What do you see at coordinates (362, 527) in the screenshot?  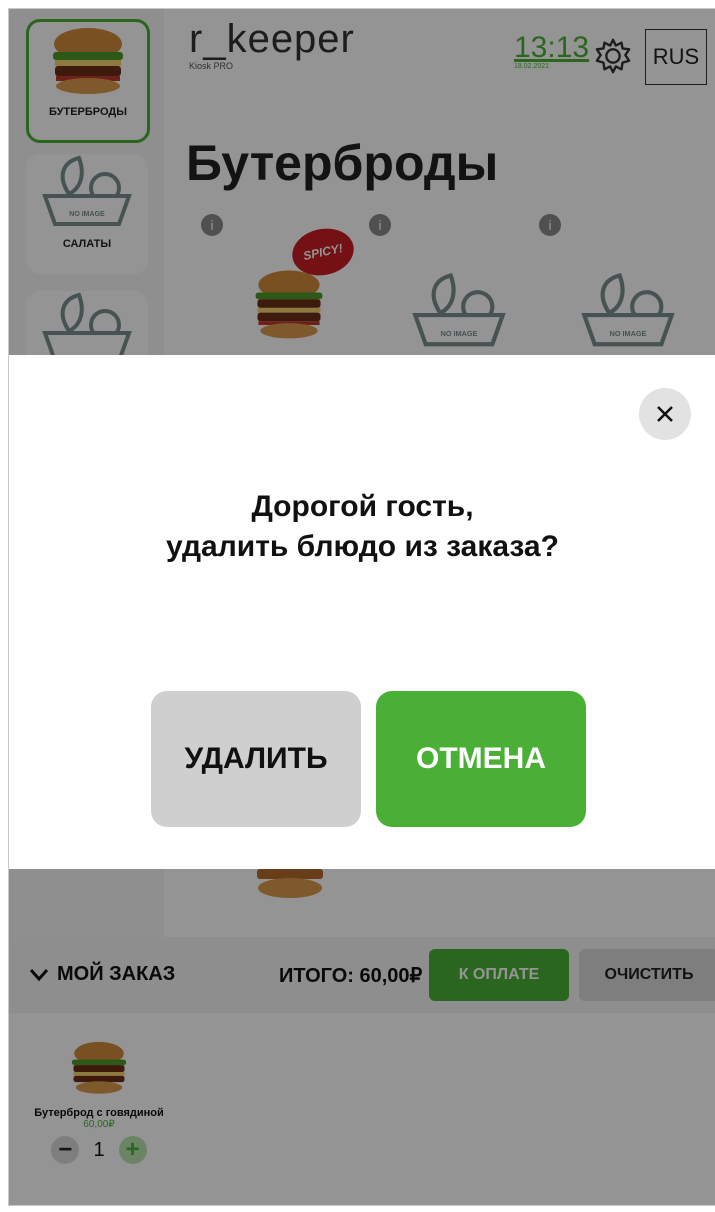 I see `dialog-question: Дорогой гость, удалить блюдо из заказа?` at bounding box center [362, 527].